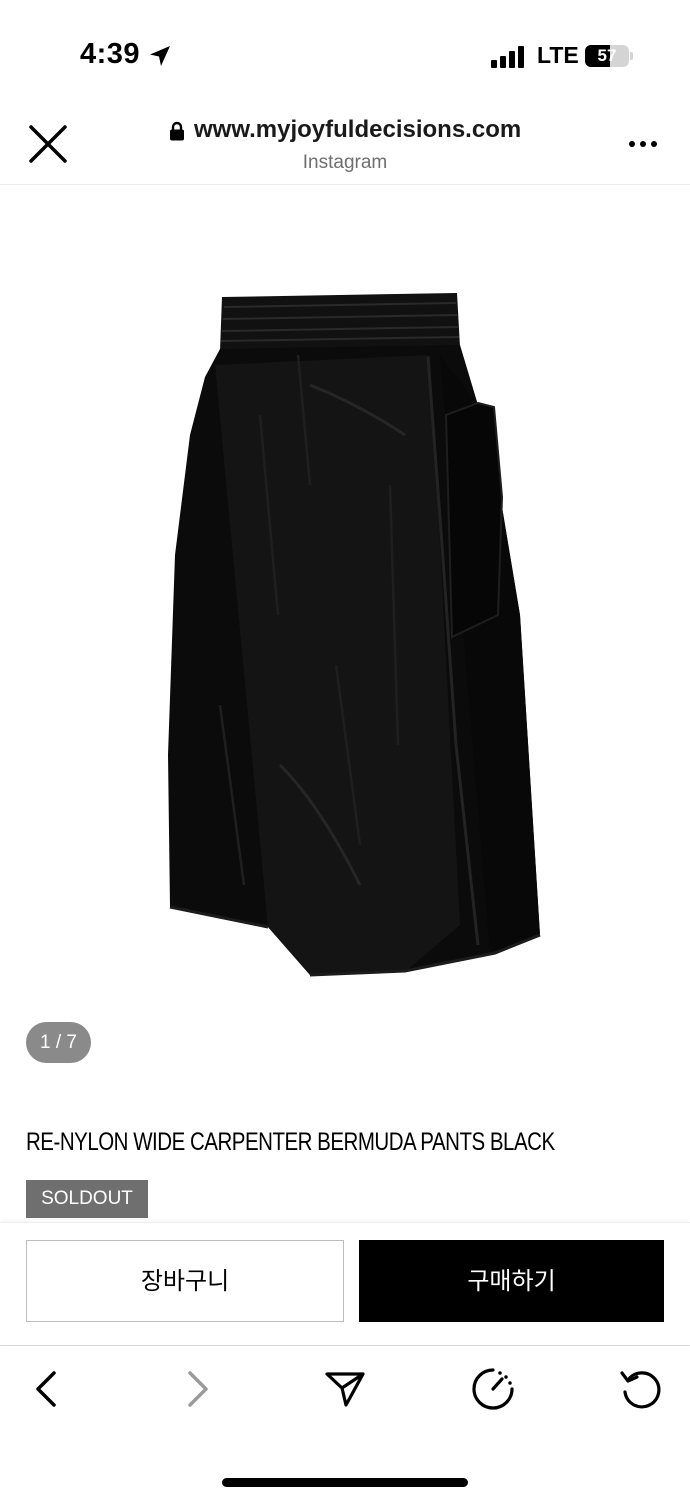 The height and width of the screenshot is (1500, 690). I want to click on reload-icon, so click(641, 1389).